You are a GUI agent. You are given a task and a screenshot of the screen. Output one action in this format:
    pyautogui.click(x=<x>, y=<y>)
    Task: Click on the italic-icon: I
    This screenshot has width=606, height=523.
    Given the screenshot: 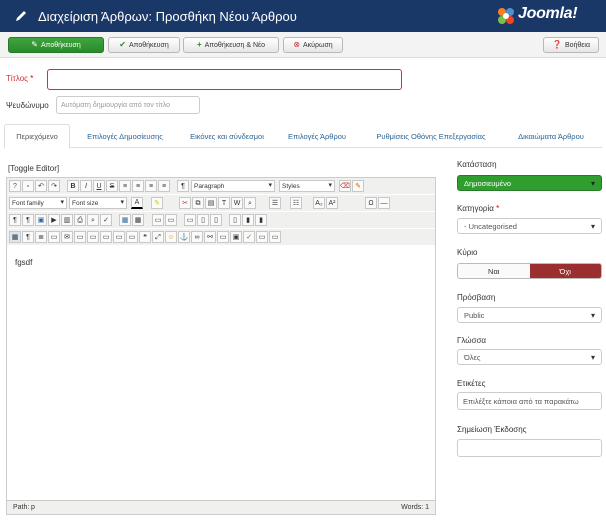 What is the action you would take?
    pyautogui.click(x=86, y=186)
    